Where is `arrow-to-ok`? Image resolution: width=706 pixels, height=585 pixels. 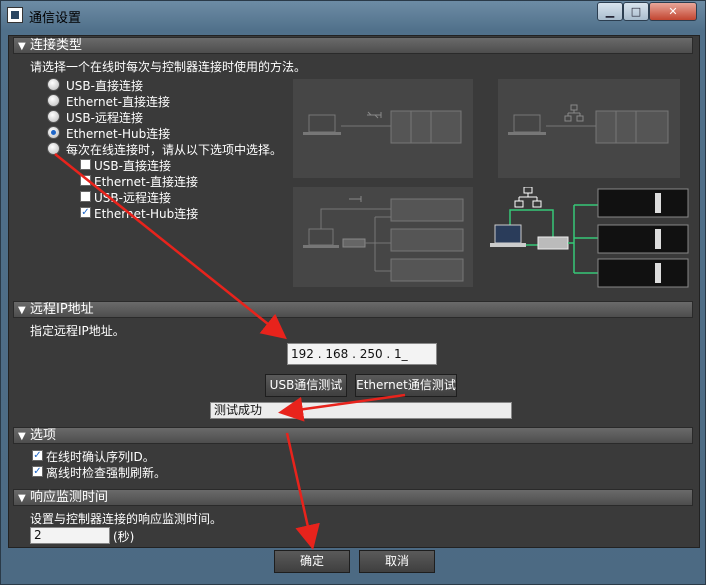 arrow-to-ok is located at coordinates (302, 491).